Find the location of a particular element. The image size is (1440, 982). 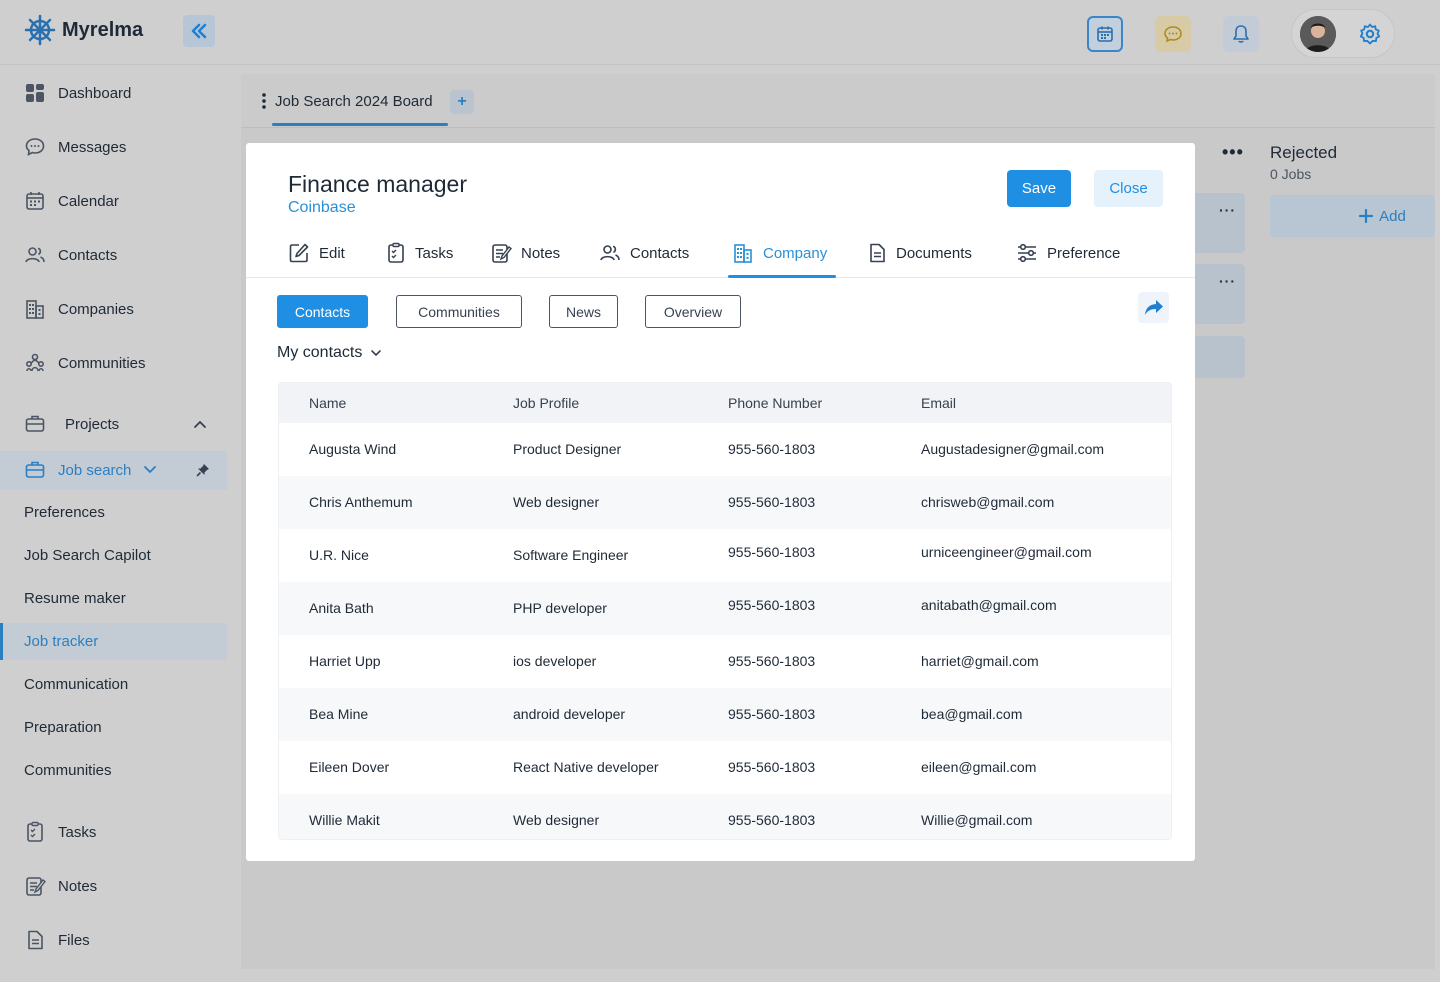

tab-contacts: Contacts is located at coordinates (644, 253).